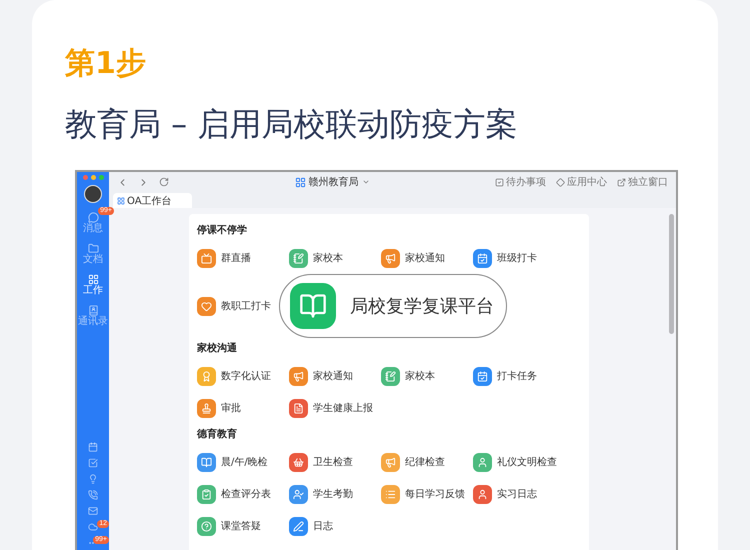 The image size is (750, 550). I want to click on app-item: 学生考勤, so click(321, 494).